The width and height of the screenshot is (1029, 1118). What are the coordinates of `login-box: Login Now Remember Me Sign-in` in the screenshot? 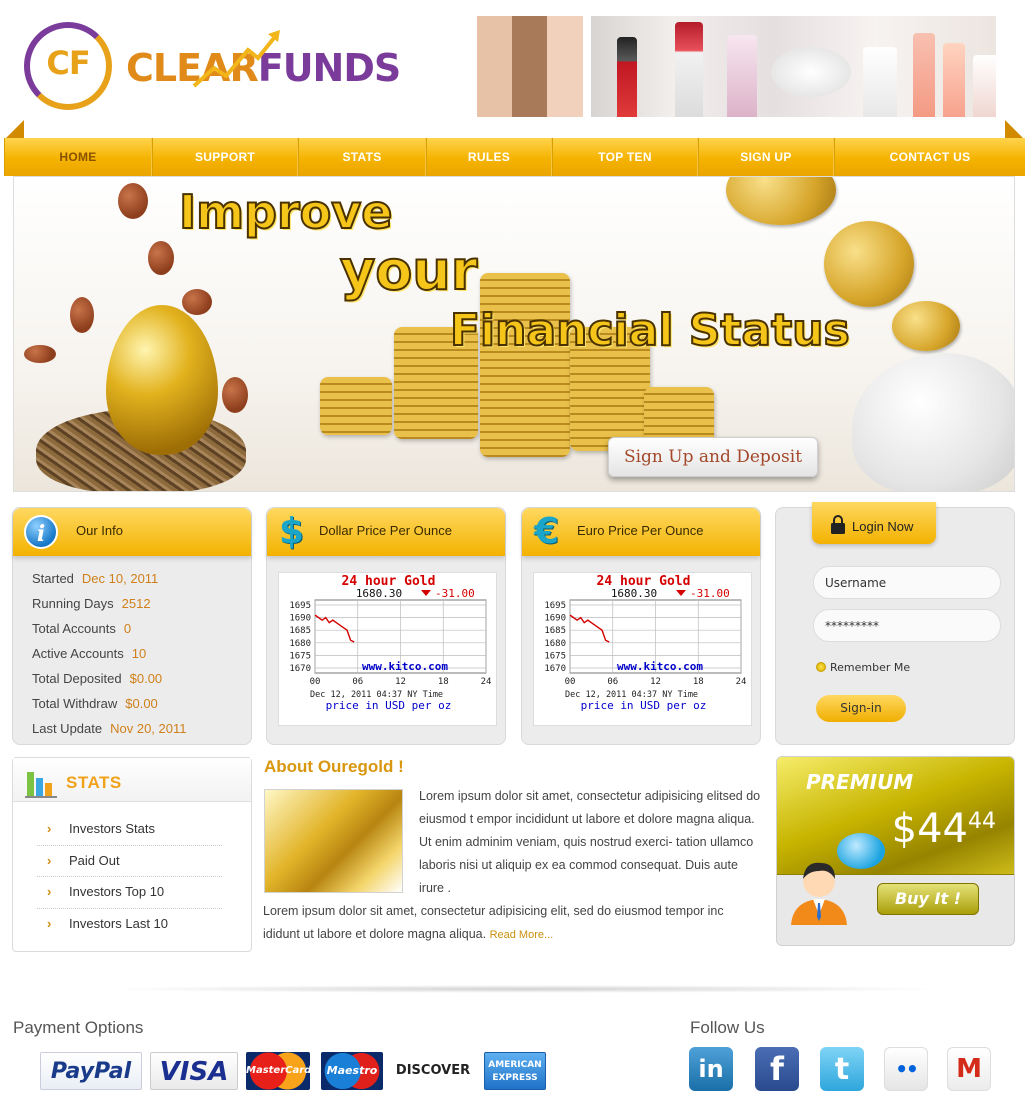 It's located at (895, 623).